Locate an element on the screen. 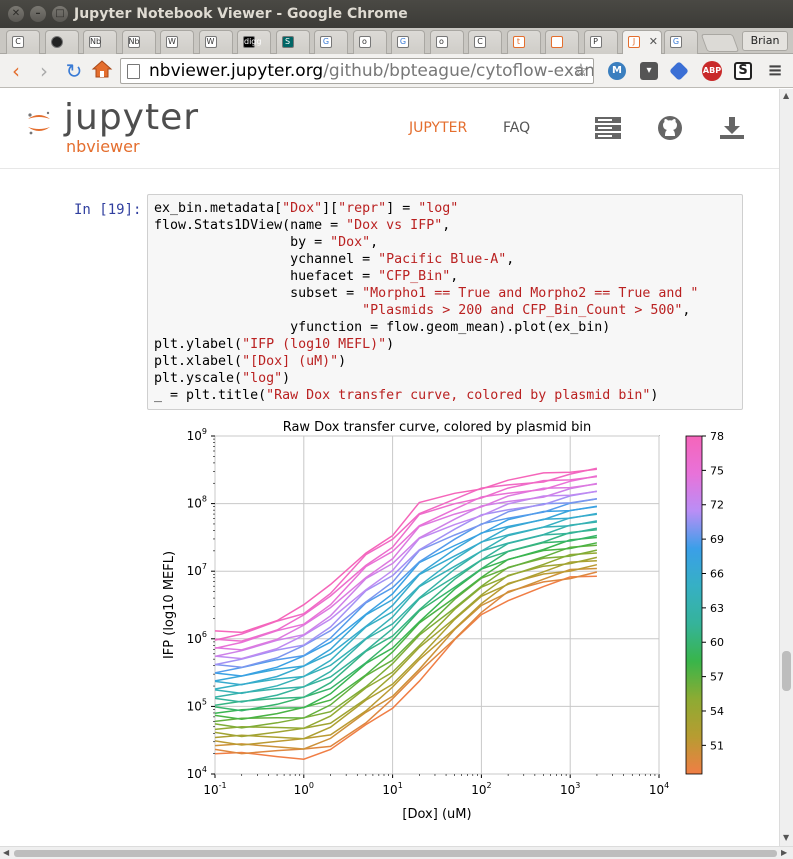 The image size is (793, 859). new-tab-button is located at coordinates (720, 43).